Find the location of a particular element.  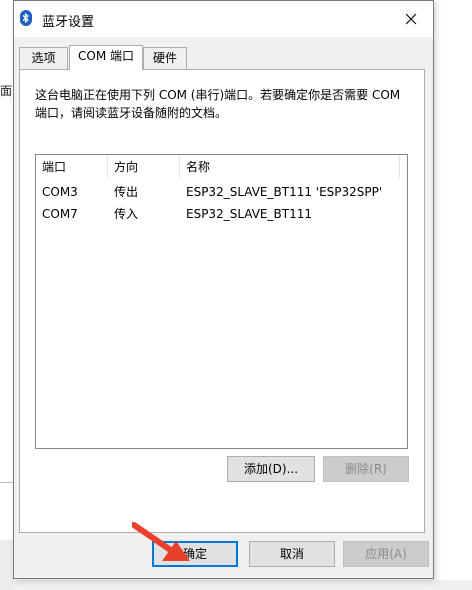

red-annotation-arrow-icon is located at coordinates (161, 541).